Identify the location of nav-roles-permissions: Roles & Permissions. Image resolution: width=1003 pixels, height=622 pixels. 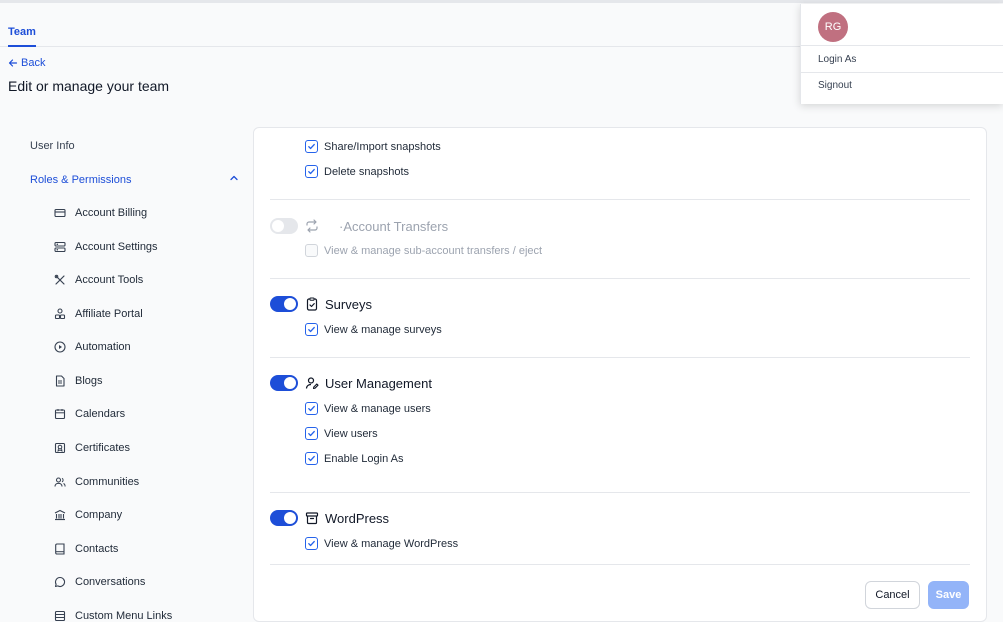
(80, 180).